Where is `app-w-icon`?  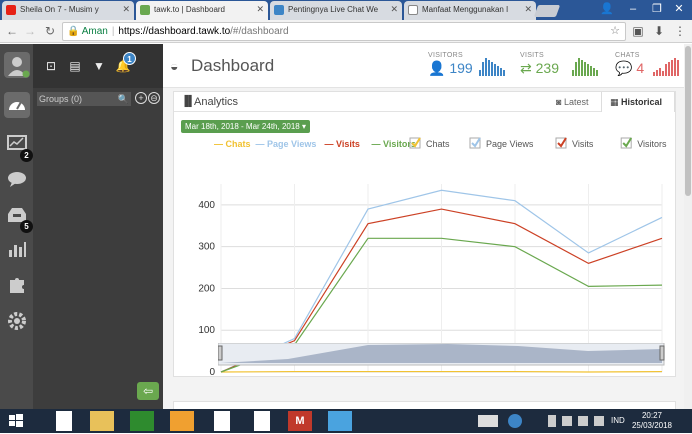 app-w-icon is located at coordinates (340, 421).